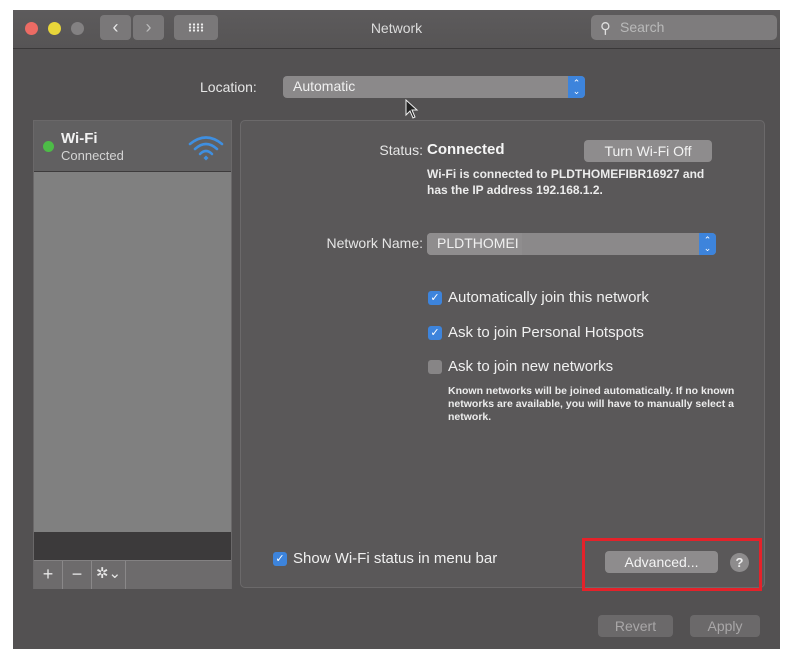  What do you see at coordinates (48, 146) in the screenshot?
I see `status-dot-icon` at bounding box center [48, 146].